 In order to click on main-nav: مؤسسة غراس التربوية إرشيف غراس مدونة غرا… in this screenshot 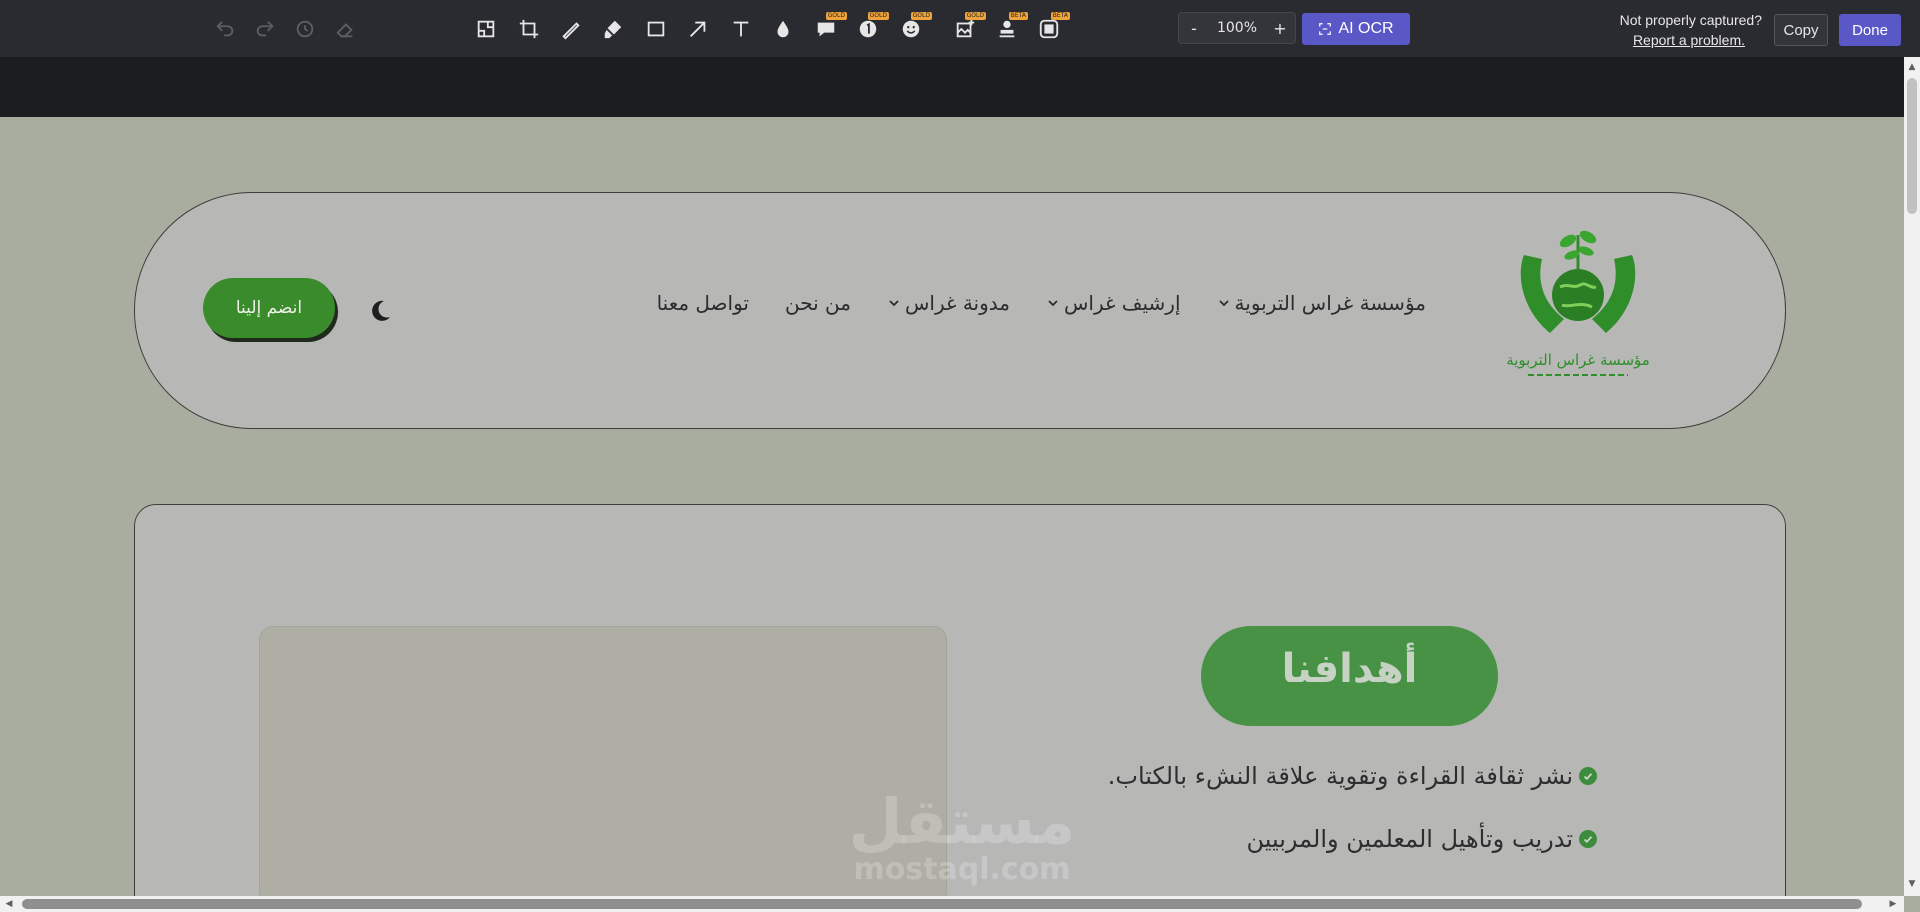, I will do `click(1023, 303)`.